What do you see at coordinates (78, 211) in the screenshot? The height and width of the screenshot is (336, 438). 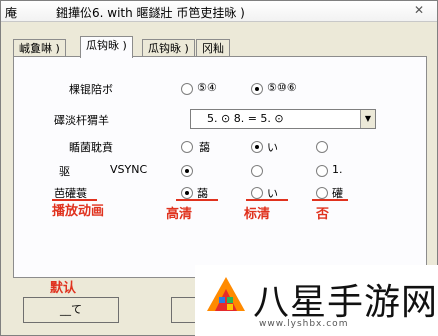 I see `annotation-play-animation: 播放动画` at bounding box center [78, 211].